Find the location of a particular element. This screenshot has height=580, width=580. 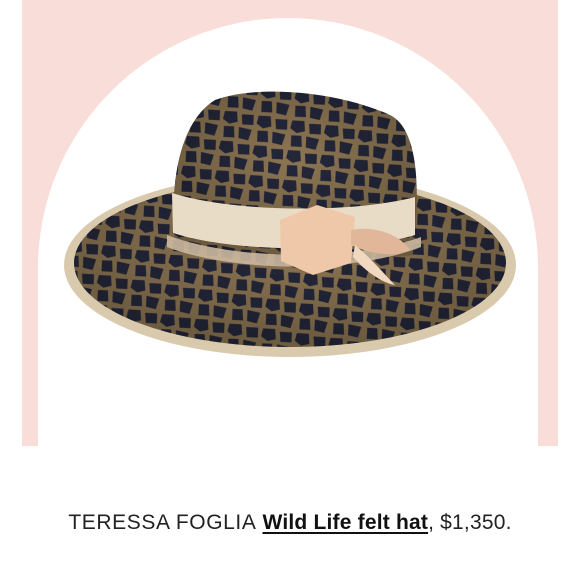

brand-name: TERESSA FOGLIA is located at coordinates (162, 522).